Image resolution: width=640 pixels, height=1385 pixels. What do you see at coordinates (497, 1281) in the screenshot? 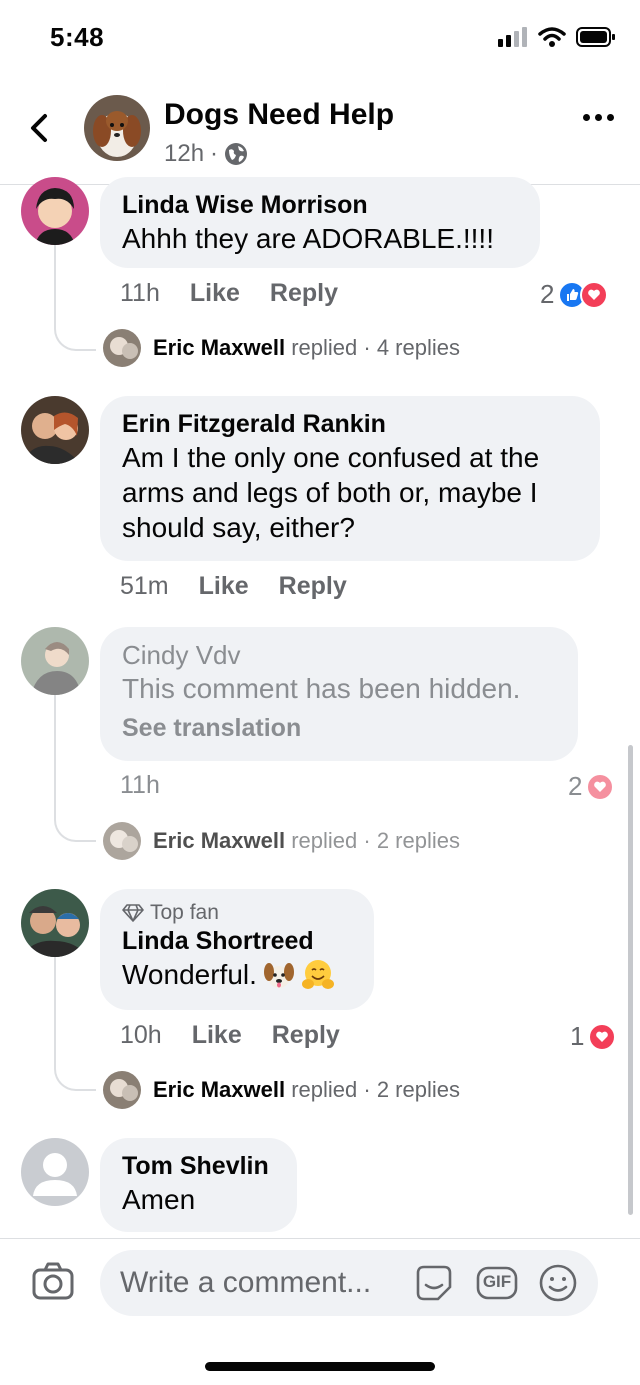
I see `gif-label: GIF` at bounding box center [497, 1281].